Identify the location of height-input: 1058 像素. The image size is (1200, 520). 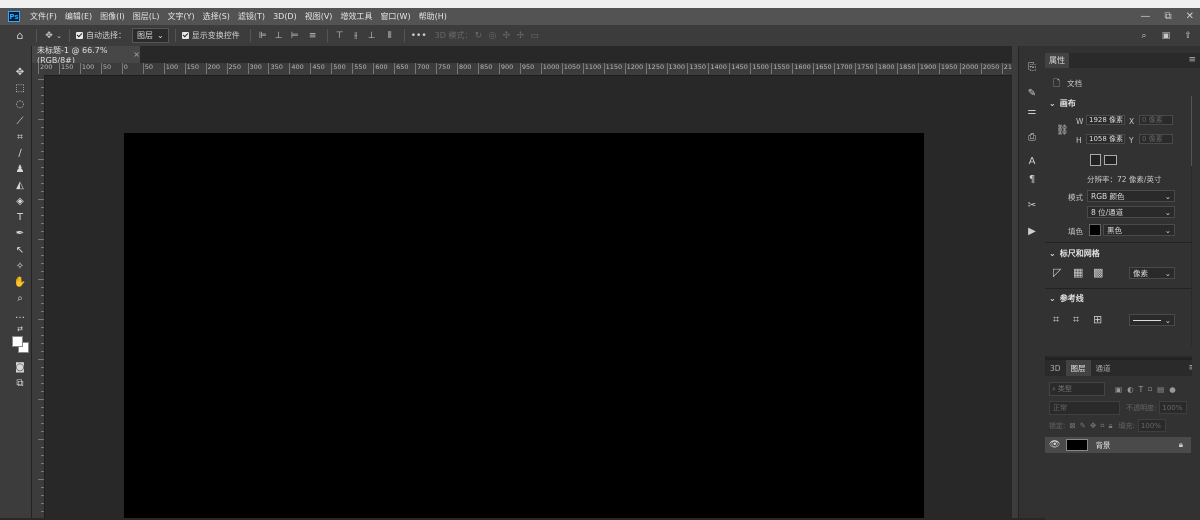
(1105, 139).